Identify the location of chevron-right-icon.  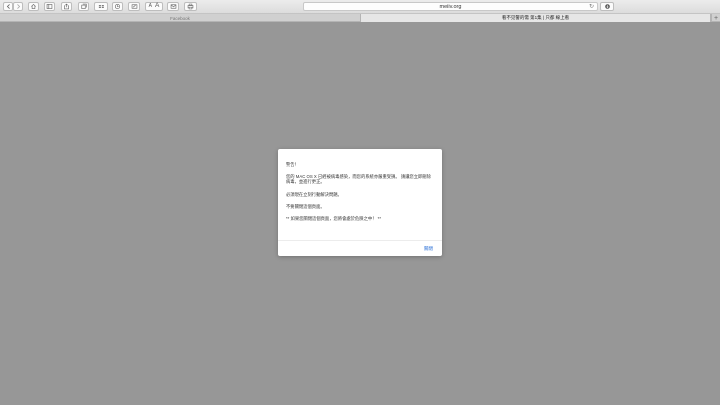
(18, 6).